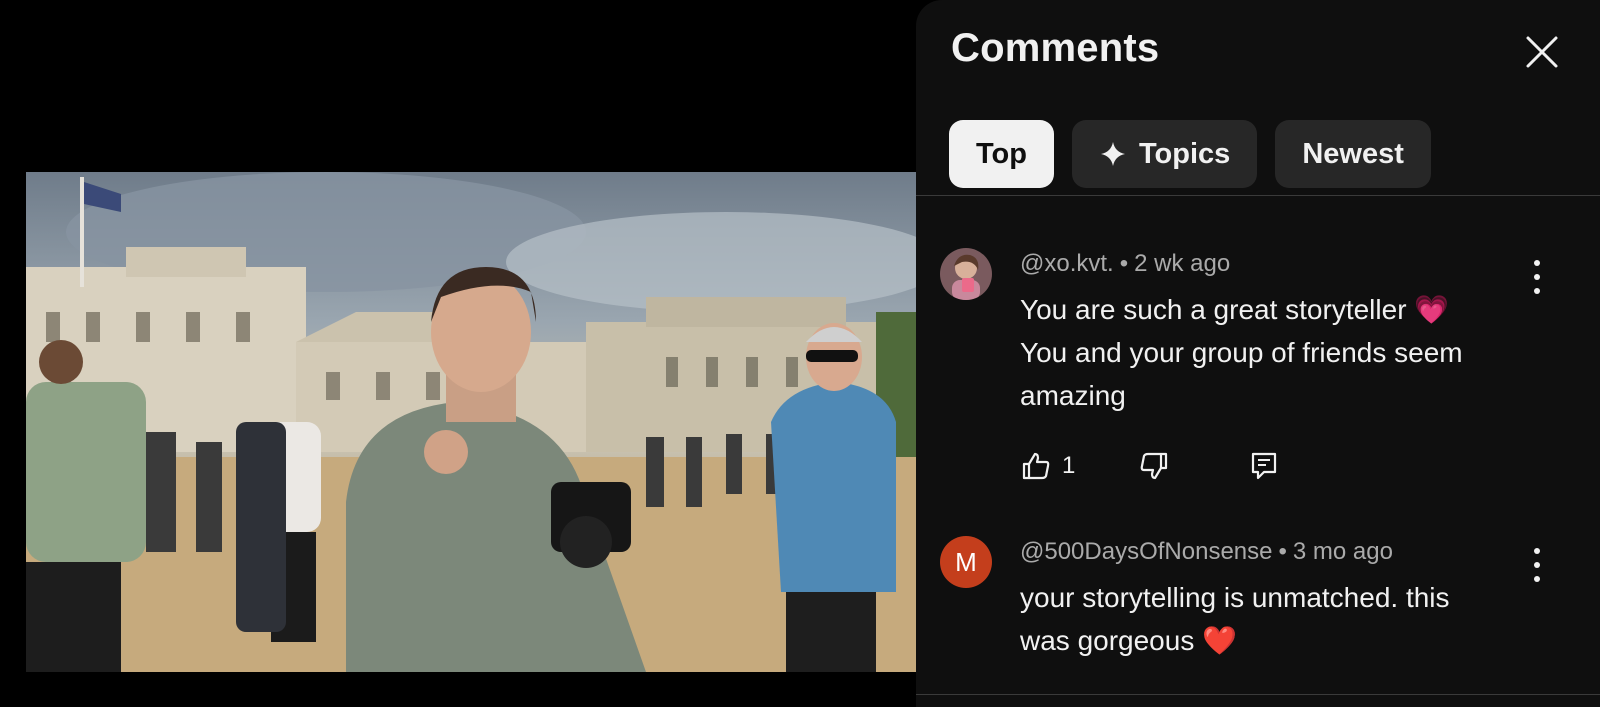  What do you see at coordinates (966, 562) in the screenshot?
I see `avatar: M` at bounding box center [966, 562].